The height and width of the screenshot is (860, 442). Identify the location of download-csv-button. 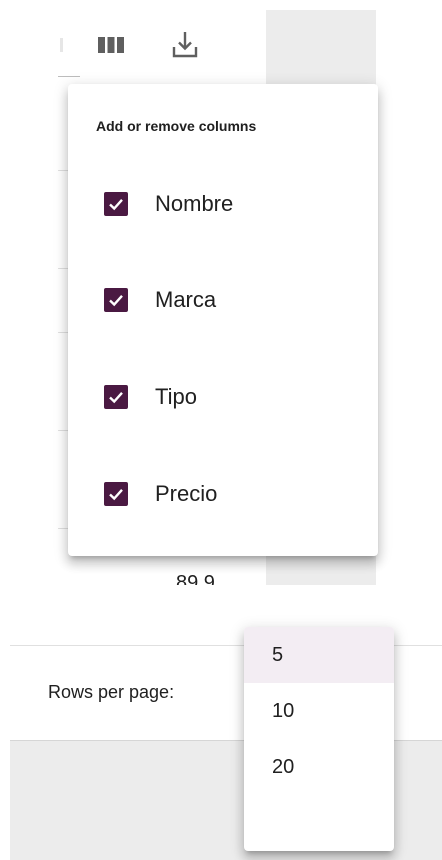
(185, 45).